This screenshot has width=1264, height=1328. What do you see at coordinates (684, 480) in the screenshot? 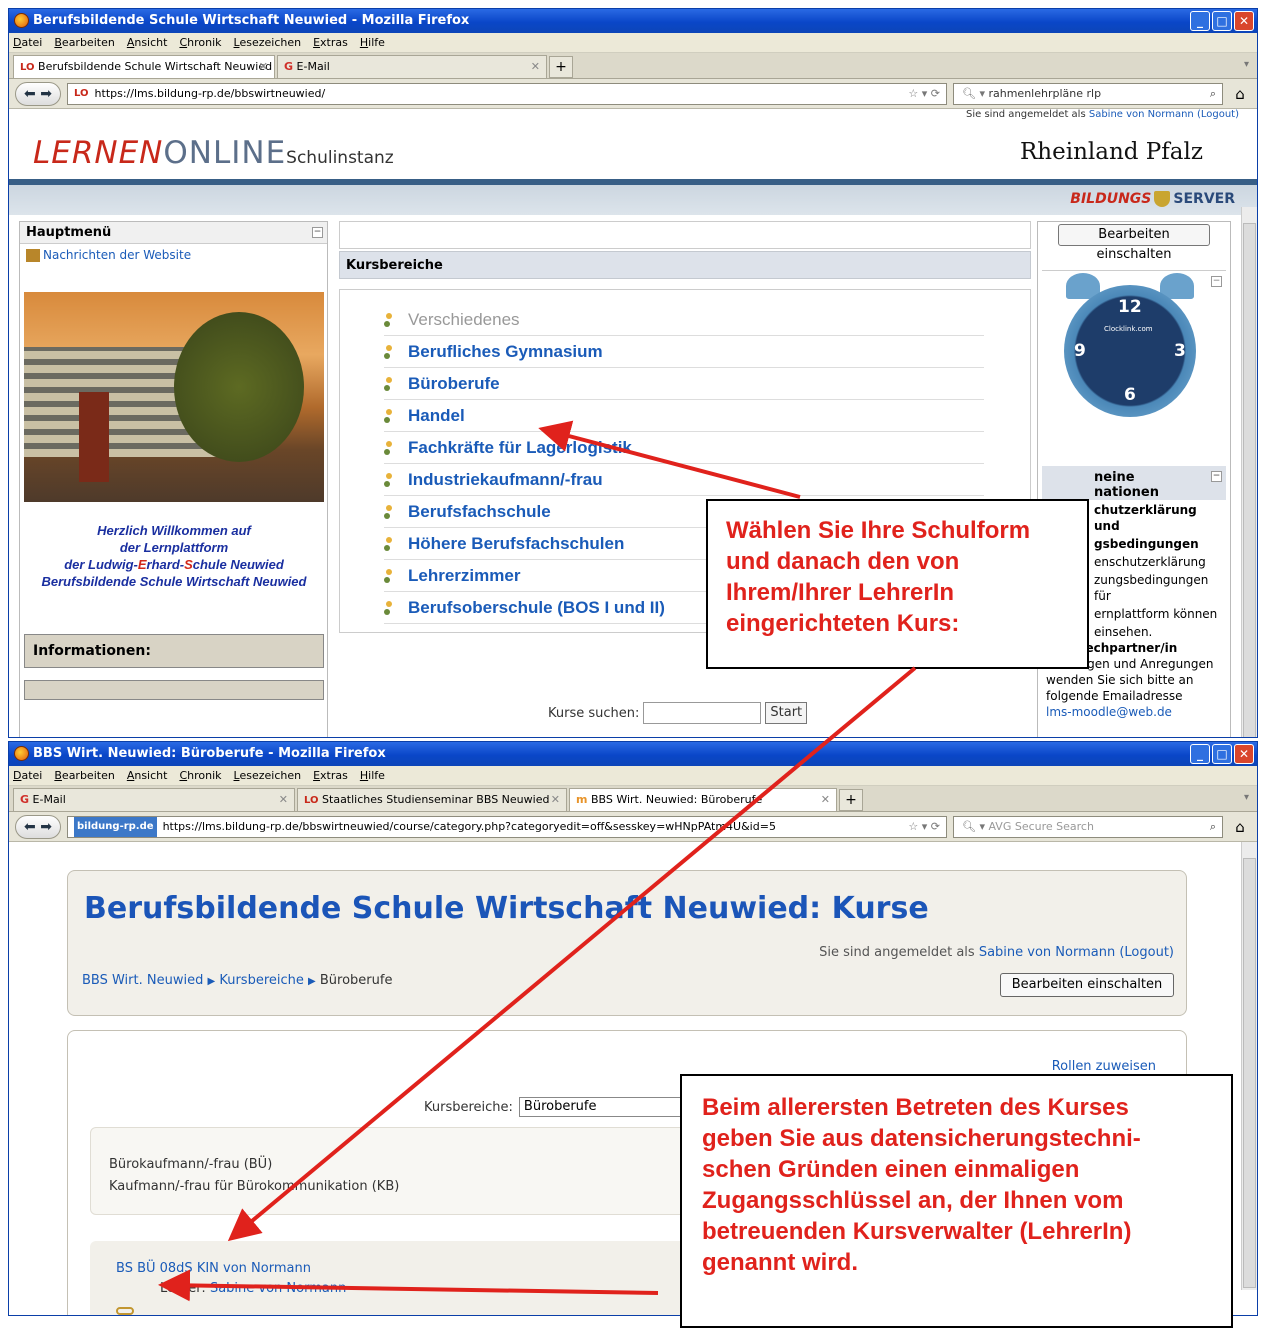
I see `category-item: Industriekaufmann/-frau` at bounding box center [684, 480].